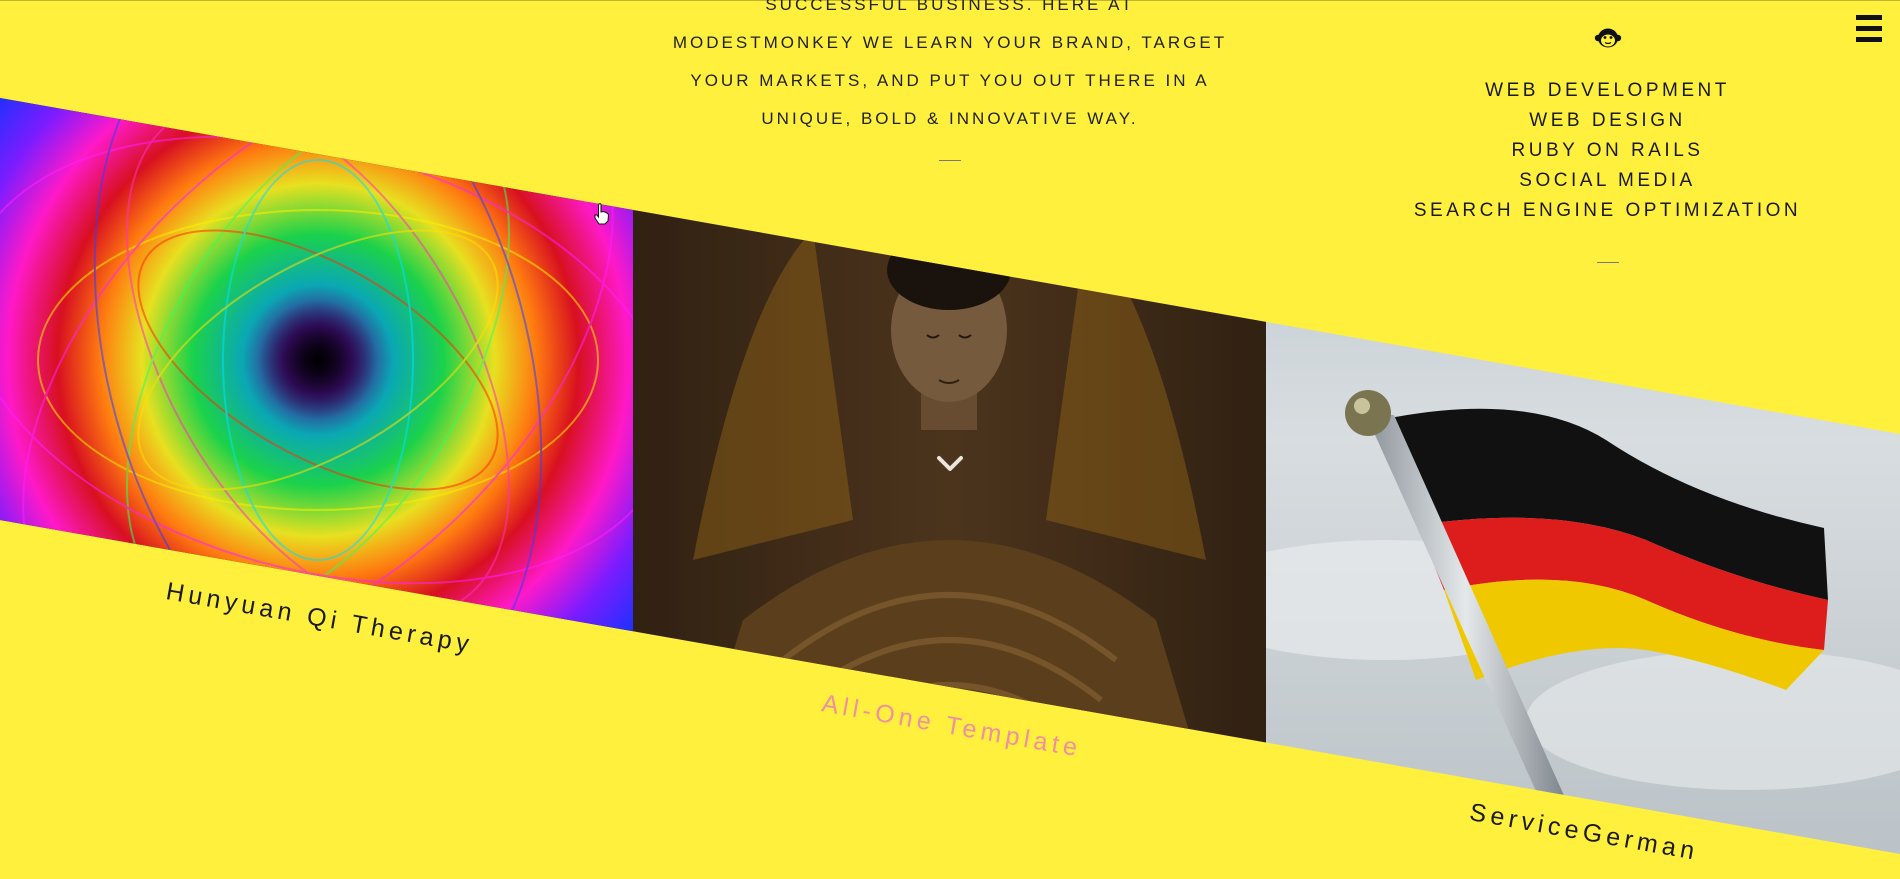 The image size is (1900, 879). What do you see at coordinates (1607, 211) in the screenshot?
I see `service-seo: SEARCH ENGINE OPTIMIZATION` at bounding box center [1607, 211].